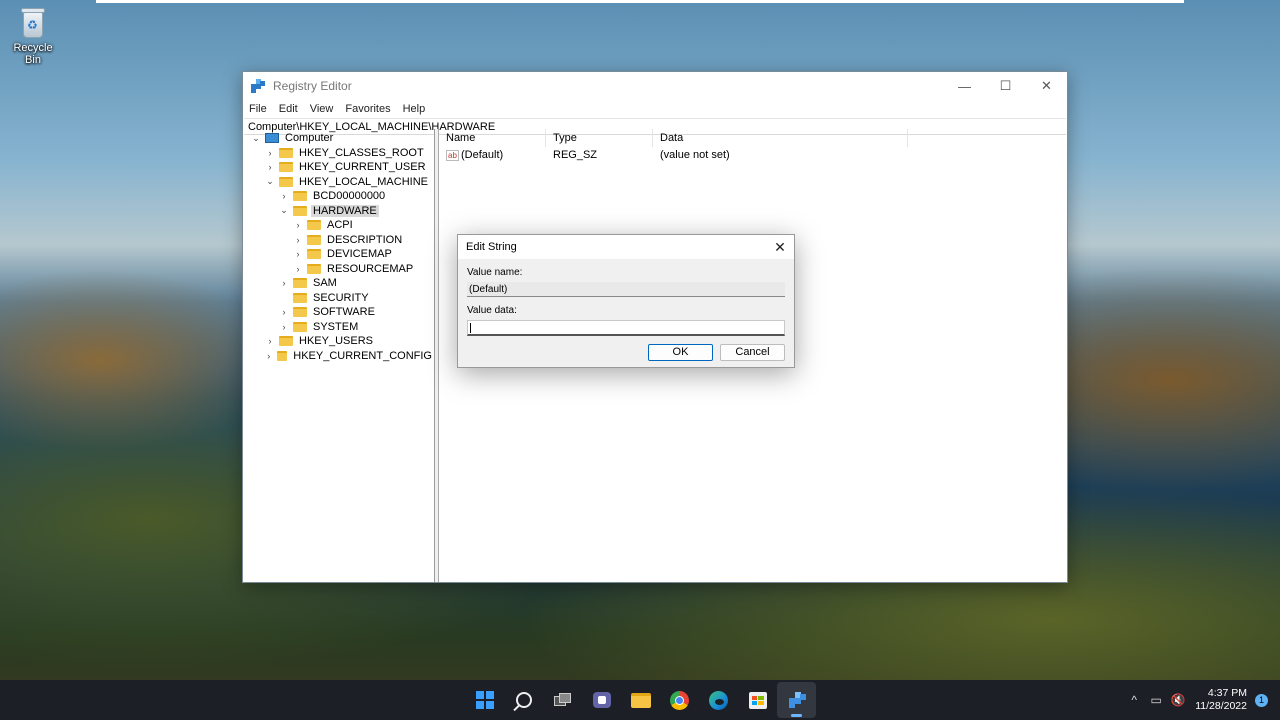 The image size is (1280, 720). Describe the element at coordinates (258, 109) in the screenshot. I see `menu-file: File` at that location.